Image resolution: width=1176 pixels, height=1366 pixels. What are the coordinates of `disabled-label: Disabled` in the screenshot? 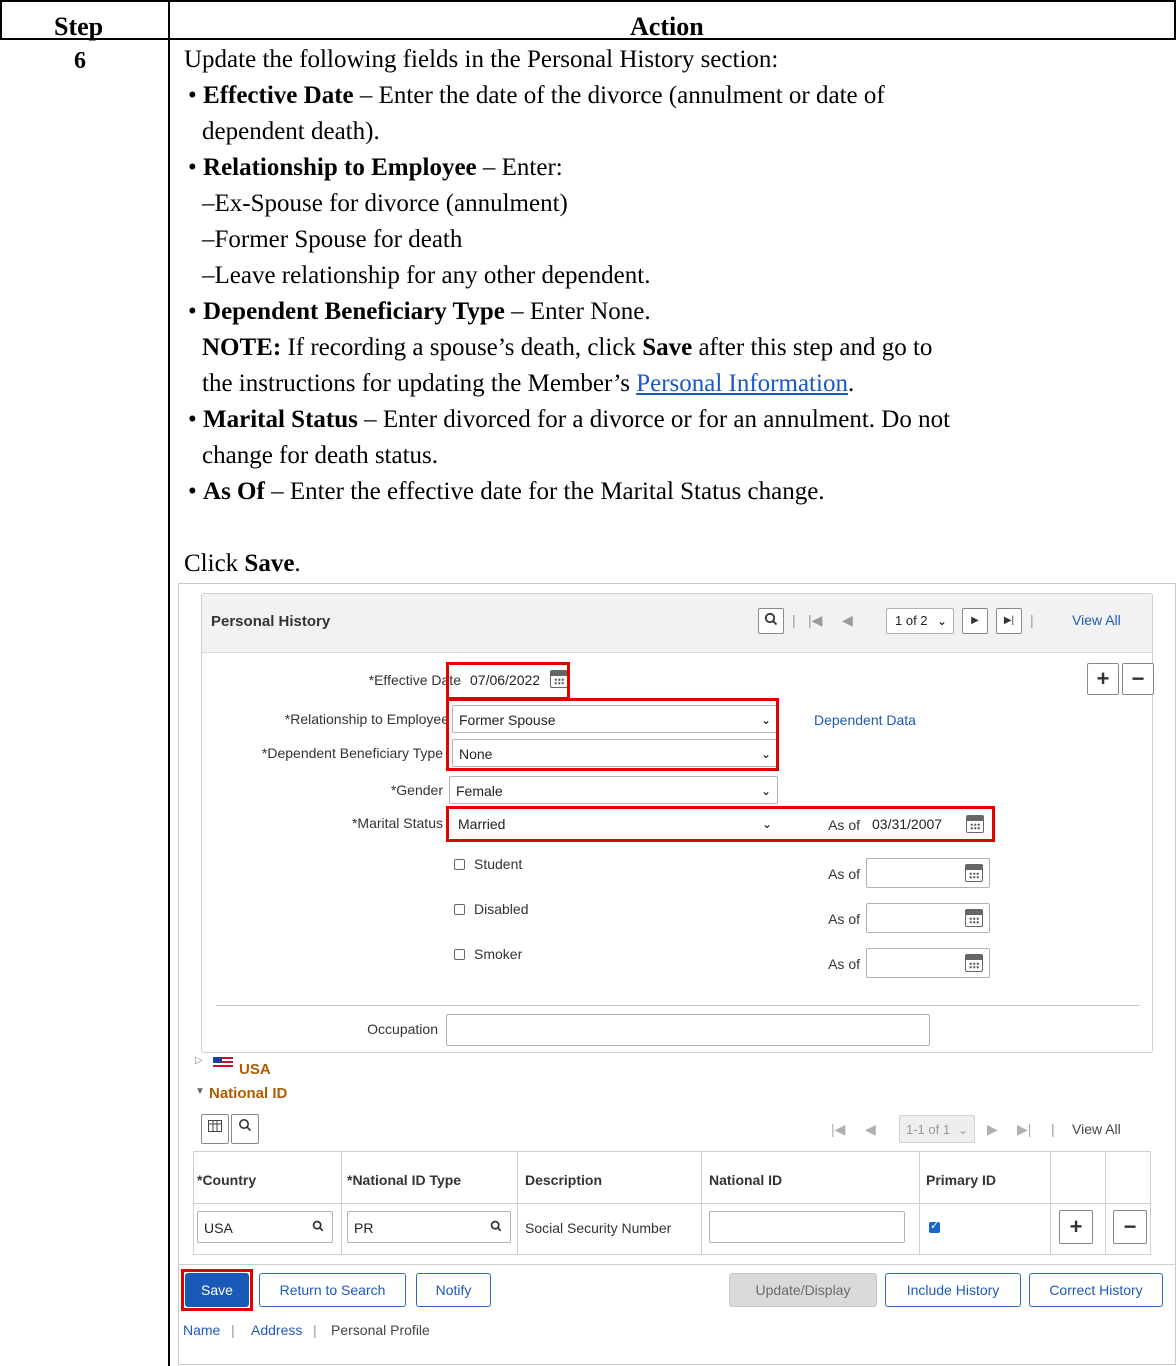 It's located at (501, 909).